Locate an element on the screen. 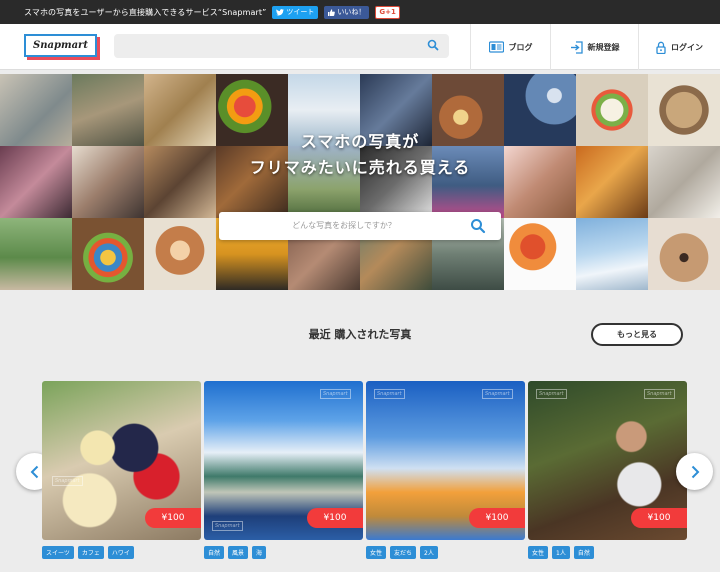 The width and height of the screenshot is (720, 572). logo-text: Snapmart is located at coordinates (60, 45).